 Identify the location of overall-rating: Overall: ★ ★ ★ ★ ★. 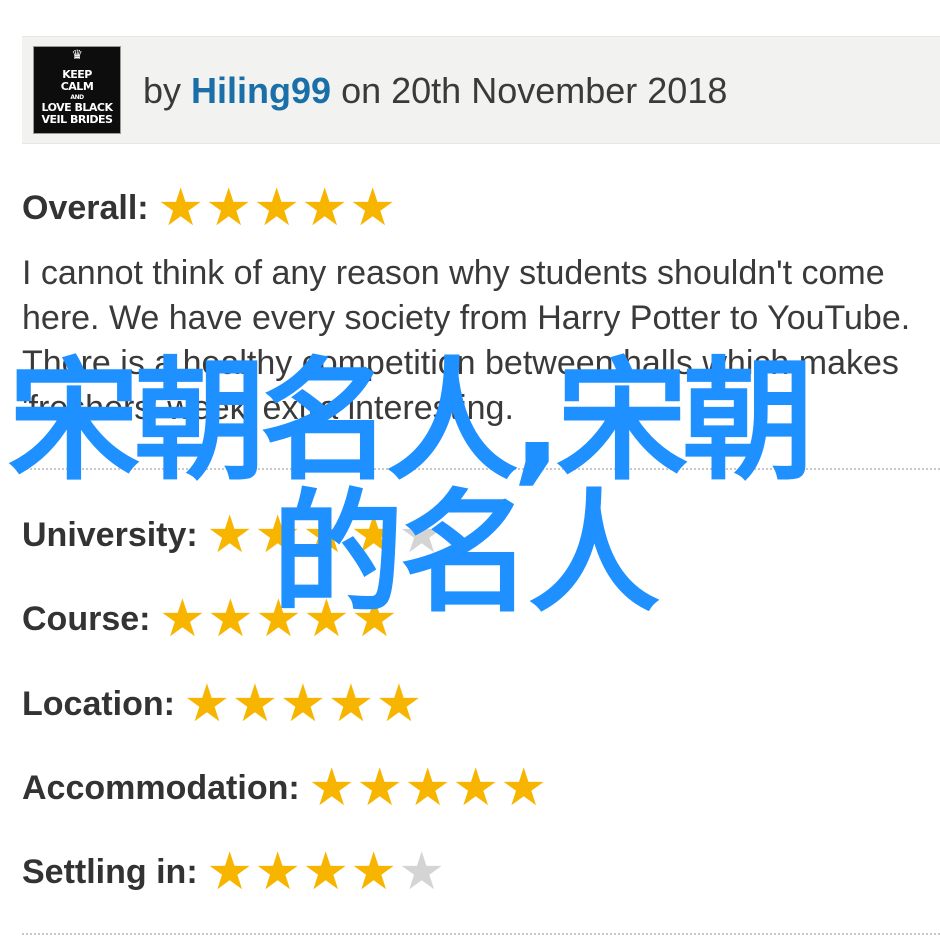
(209, 208).